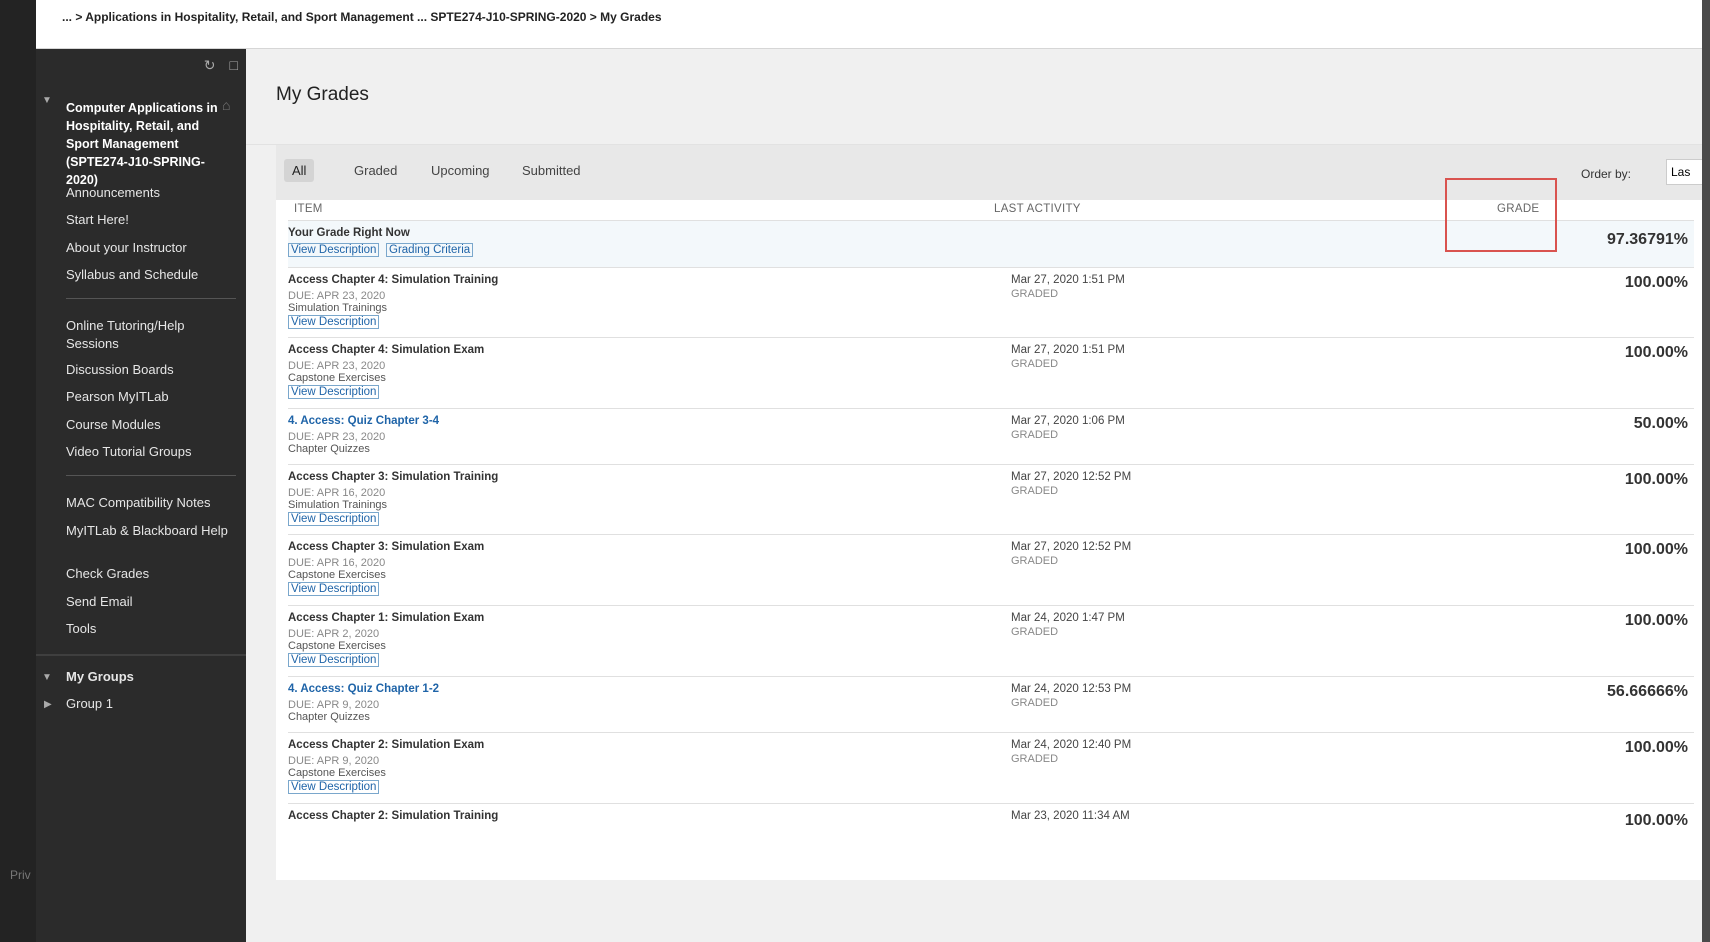  What do you see at coordinates (148, 193) in the screenshot?
I see `nav-announcements: Announcements` at bounding box center [148, 193].